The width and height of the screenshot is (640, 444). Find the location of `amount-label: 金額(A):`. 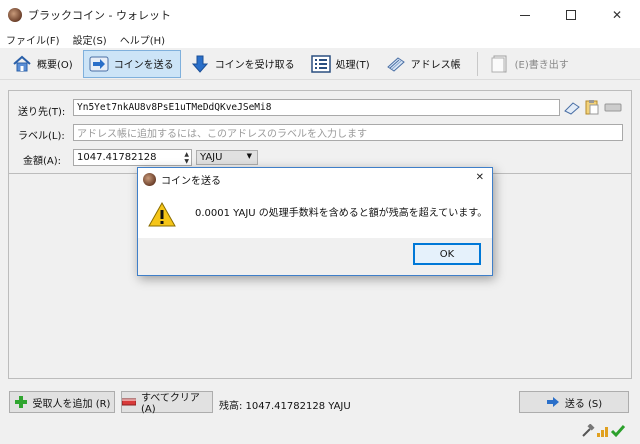

amount-label: 金額(A): is located at coordinates (42, 161).